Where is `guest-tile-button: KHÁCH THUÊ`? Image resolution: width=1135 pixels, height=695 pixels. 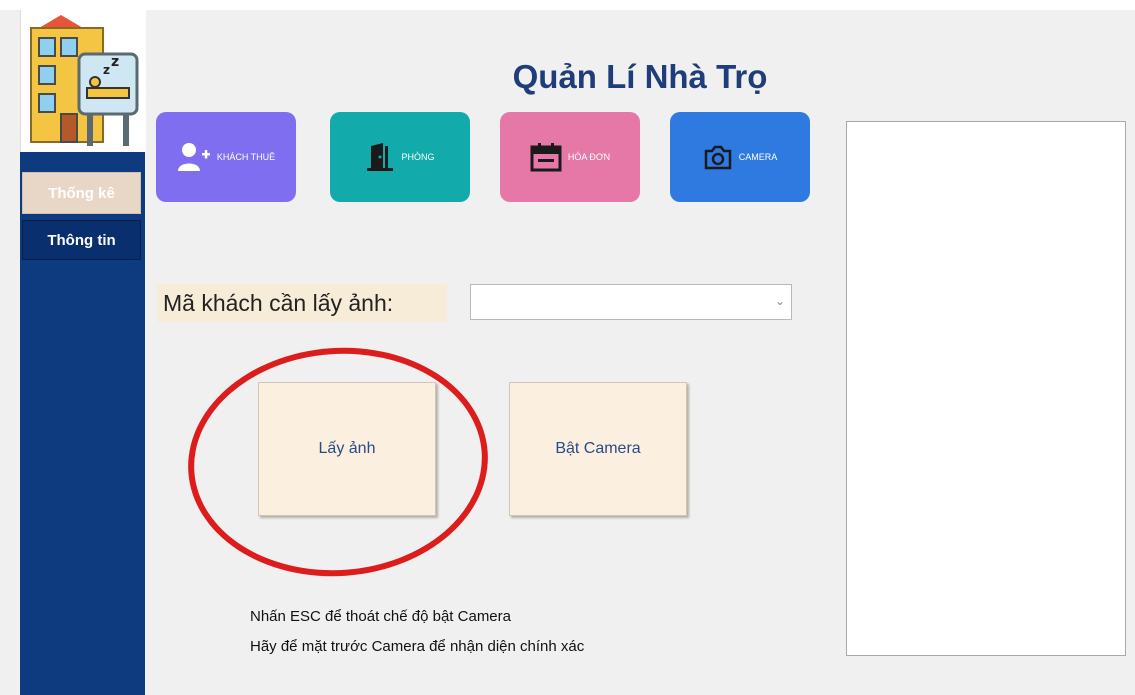
guest-tile-button: KHÁCH THUÊ is located at coordinates (226, 157).